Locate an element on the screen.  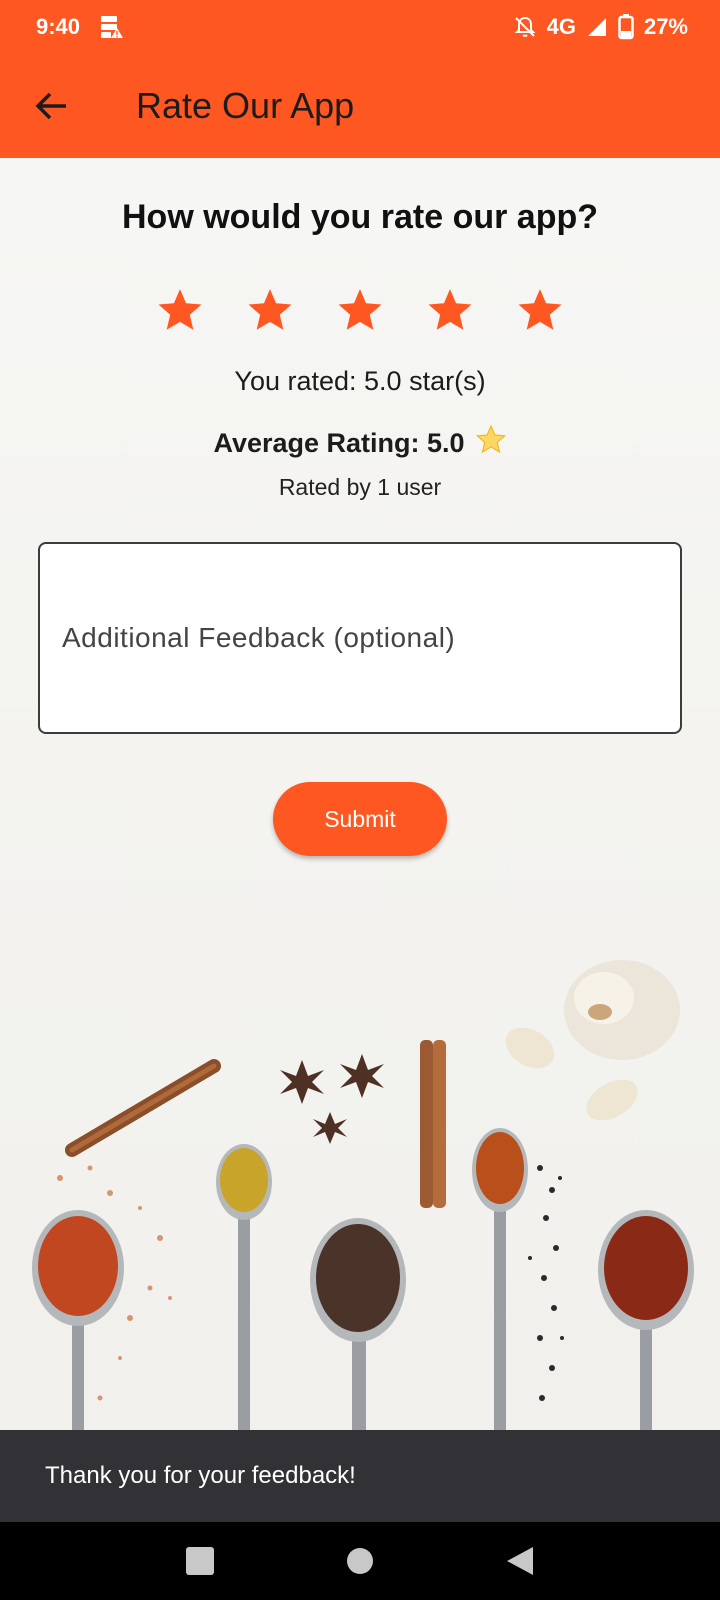
notifications-off-icon is located at coordinates (525, 27).